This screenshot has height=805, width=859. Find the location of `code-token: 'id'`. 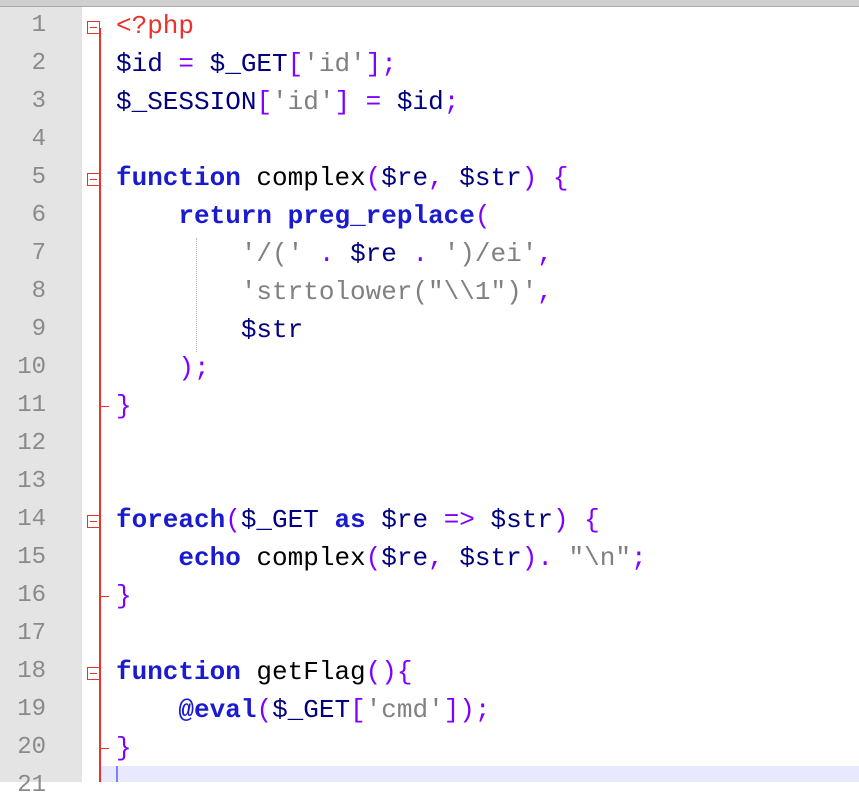

code-token: 'id' is located at coordinates (303, 102).